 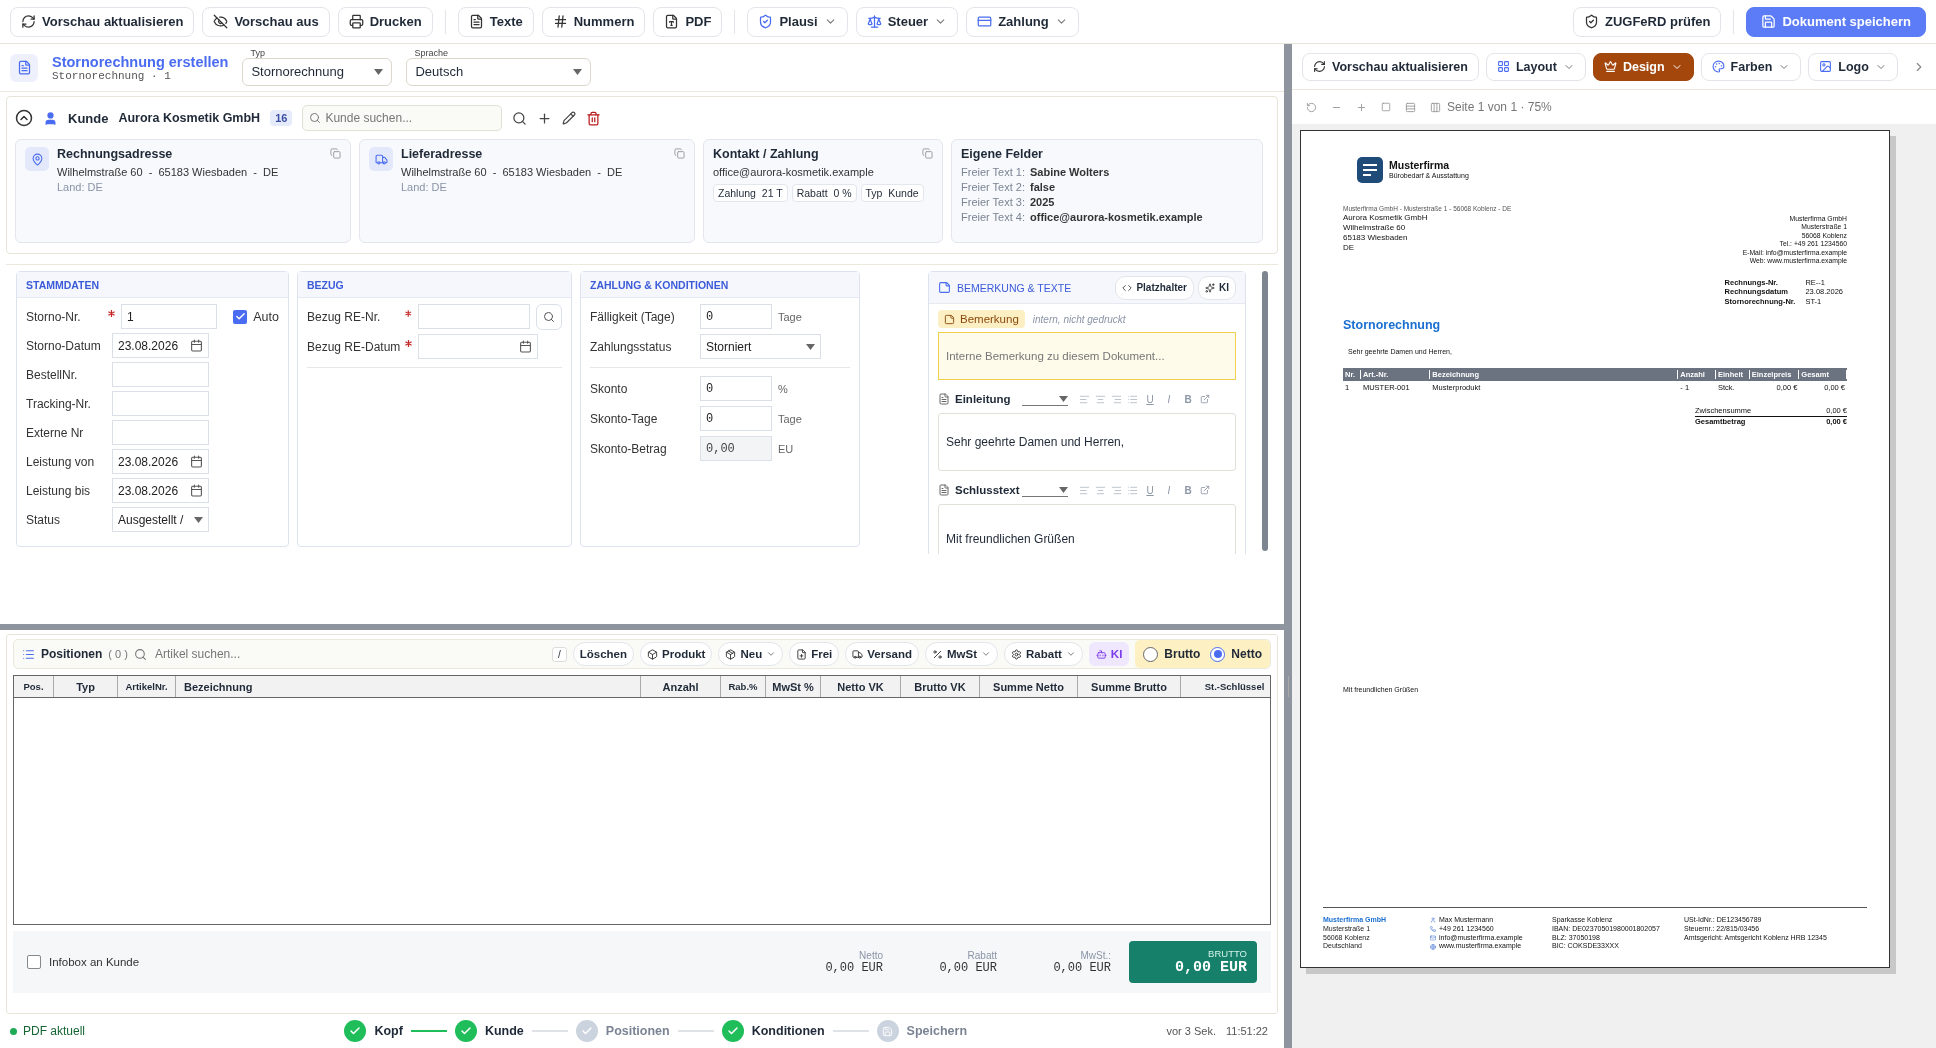 What do you see at coordinates (1390, 66) in the screenshot?
I see `preview-button: Vorschau aktualisieren` at bounding box center [1390, 66].